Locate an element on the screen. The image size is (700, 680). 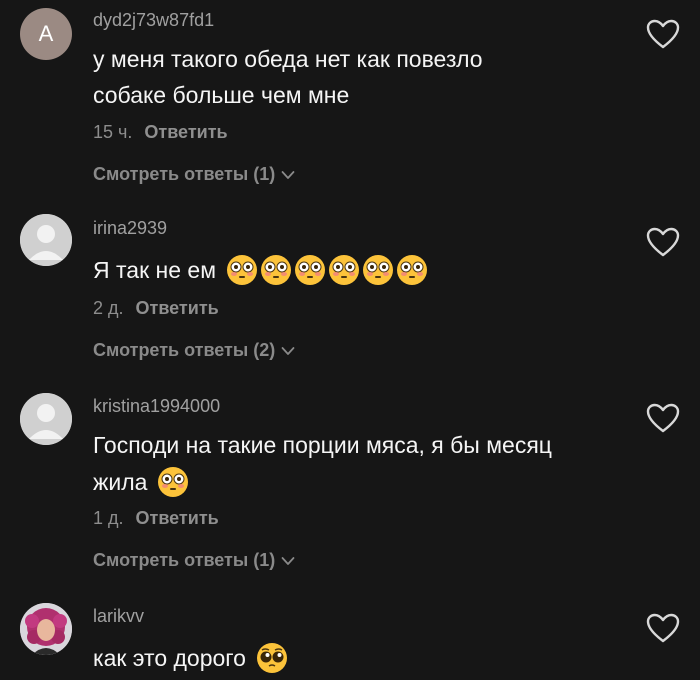
avatar: A is located at coordinates (46, 34).